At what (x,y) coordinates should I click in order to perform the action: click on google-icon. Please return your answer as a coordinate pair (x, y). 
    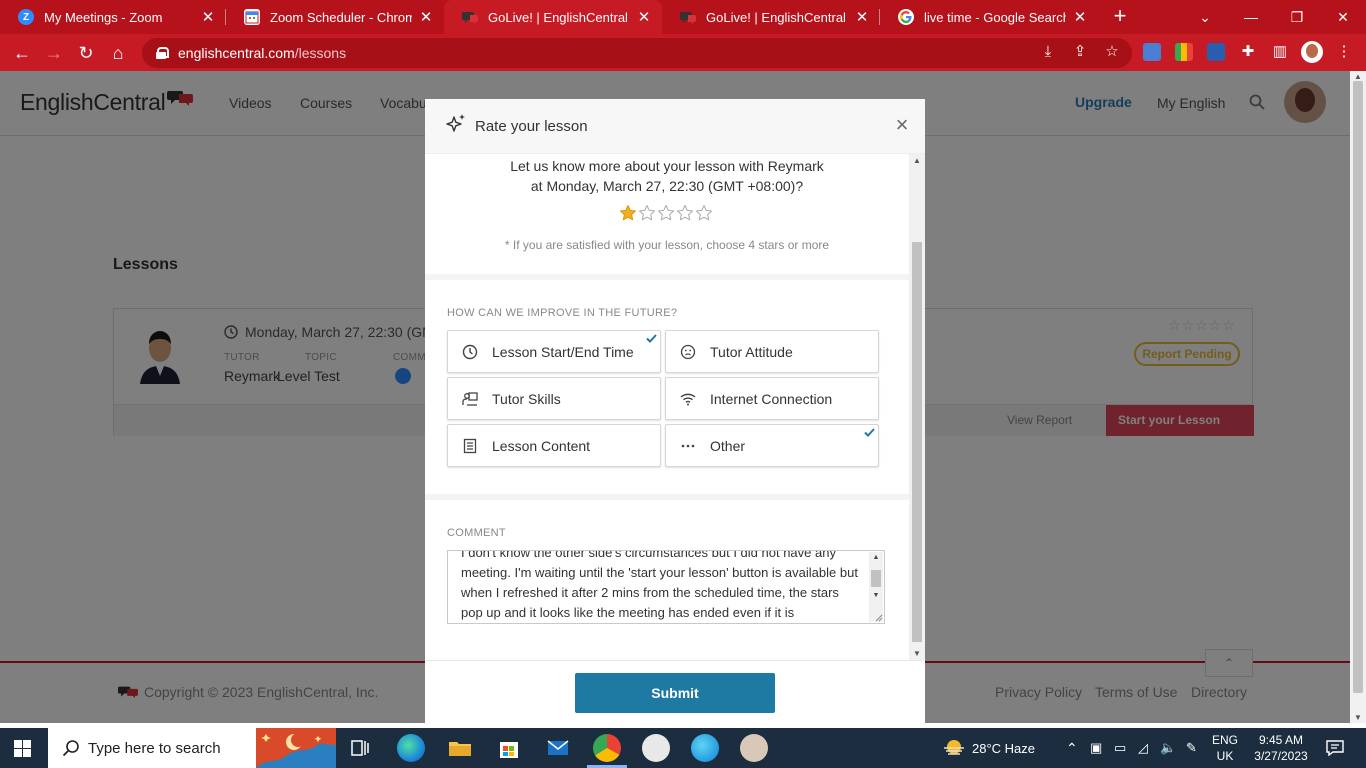
    Looking at the image, I should click on (906, 17).